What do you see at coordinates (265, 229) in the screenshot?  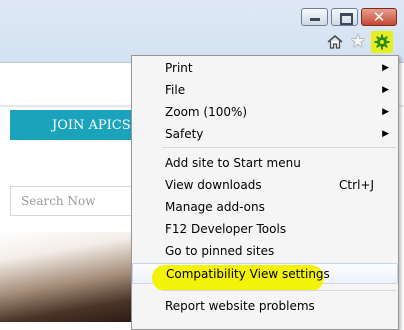 I see `menu-item-f12-tools: F12 Developer Tools` at bounding box center [265, 229].